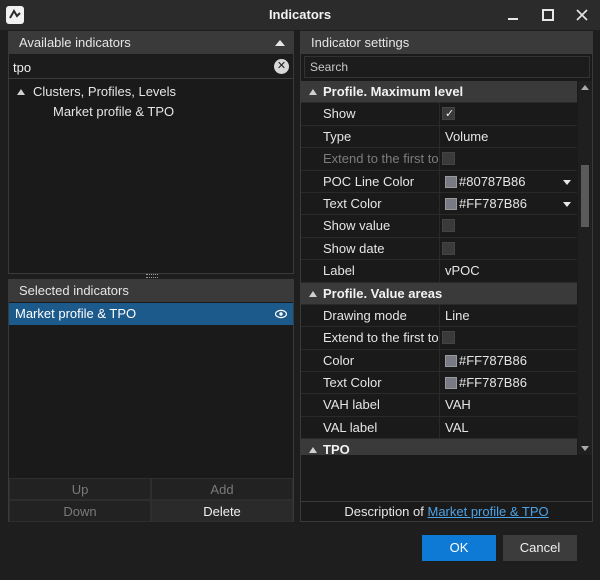 This screenshot has height=580, width=600. Describe the element at coordinates (222, 489) in the screenshot. I see `add-button: Add` at that location.